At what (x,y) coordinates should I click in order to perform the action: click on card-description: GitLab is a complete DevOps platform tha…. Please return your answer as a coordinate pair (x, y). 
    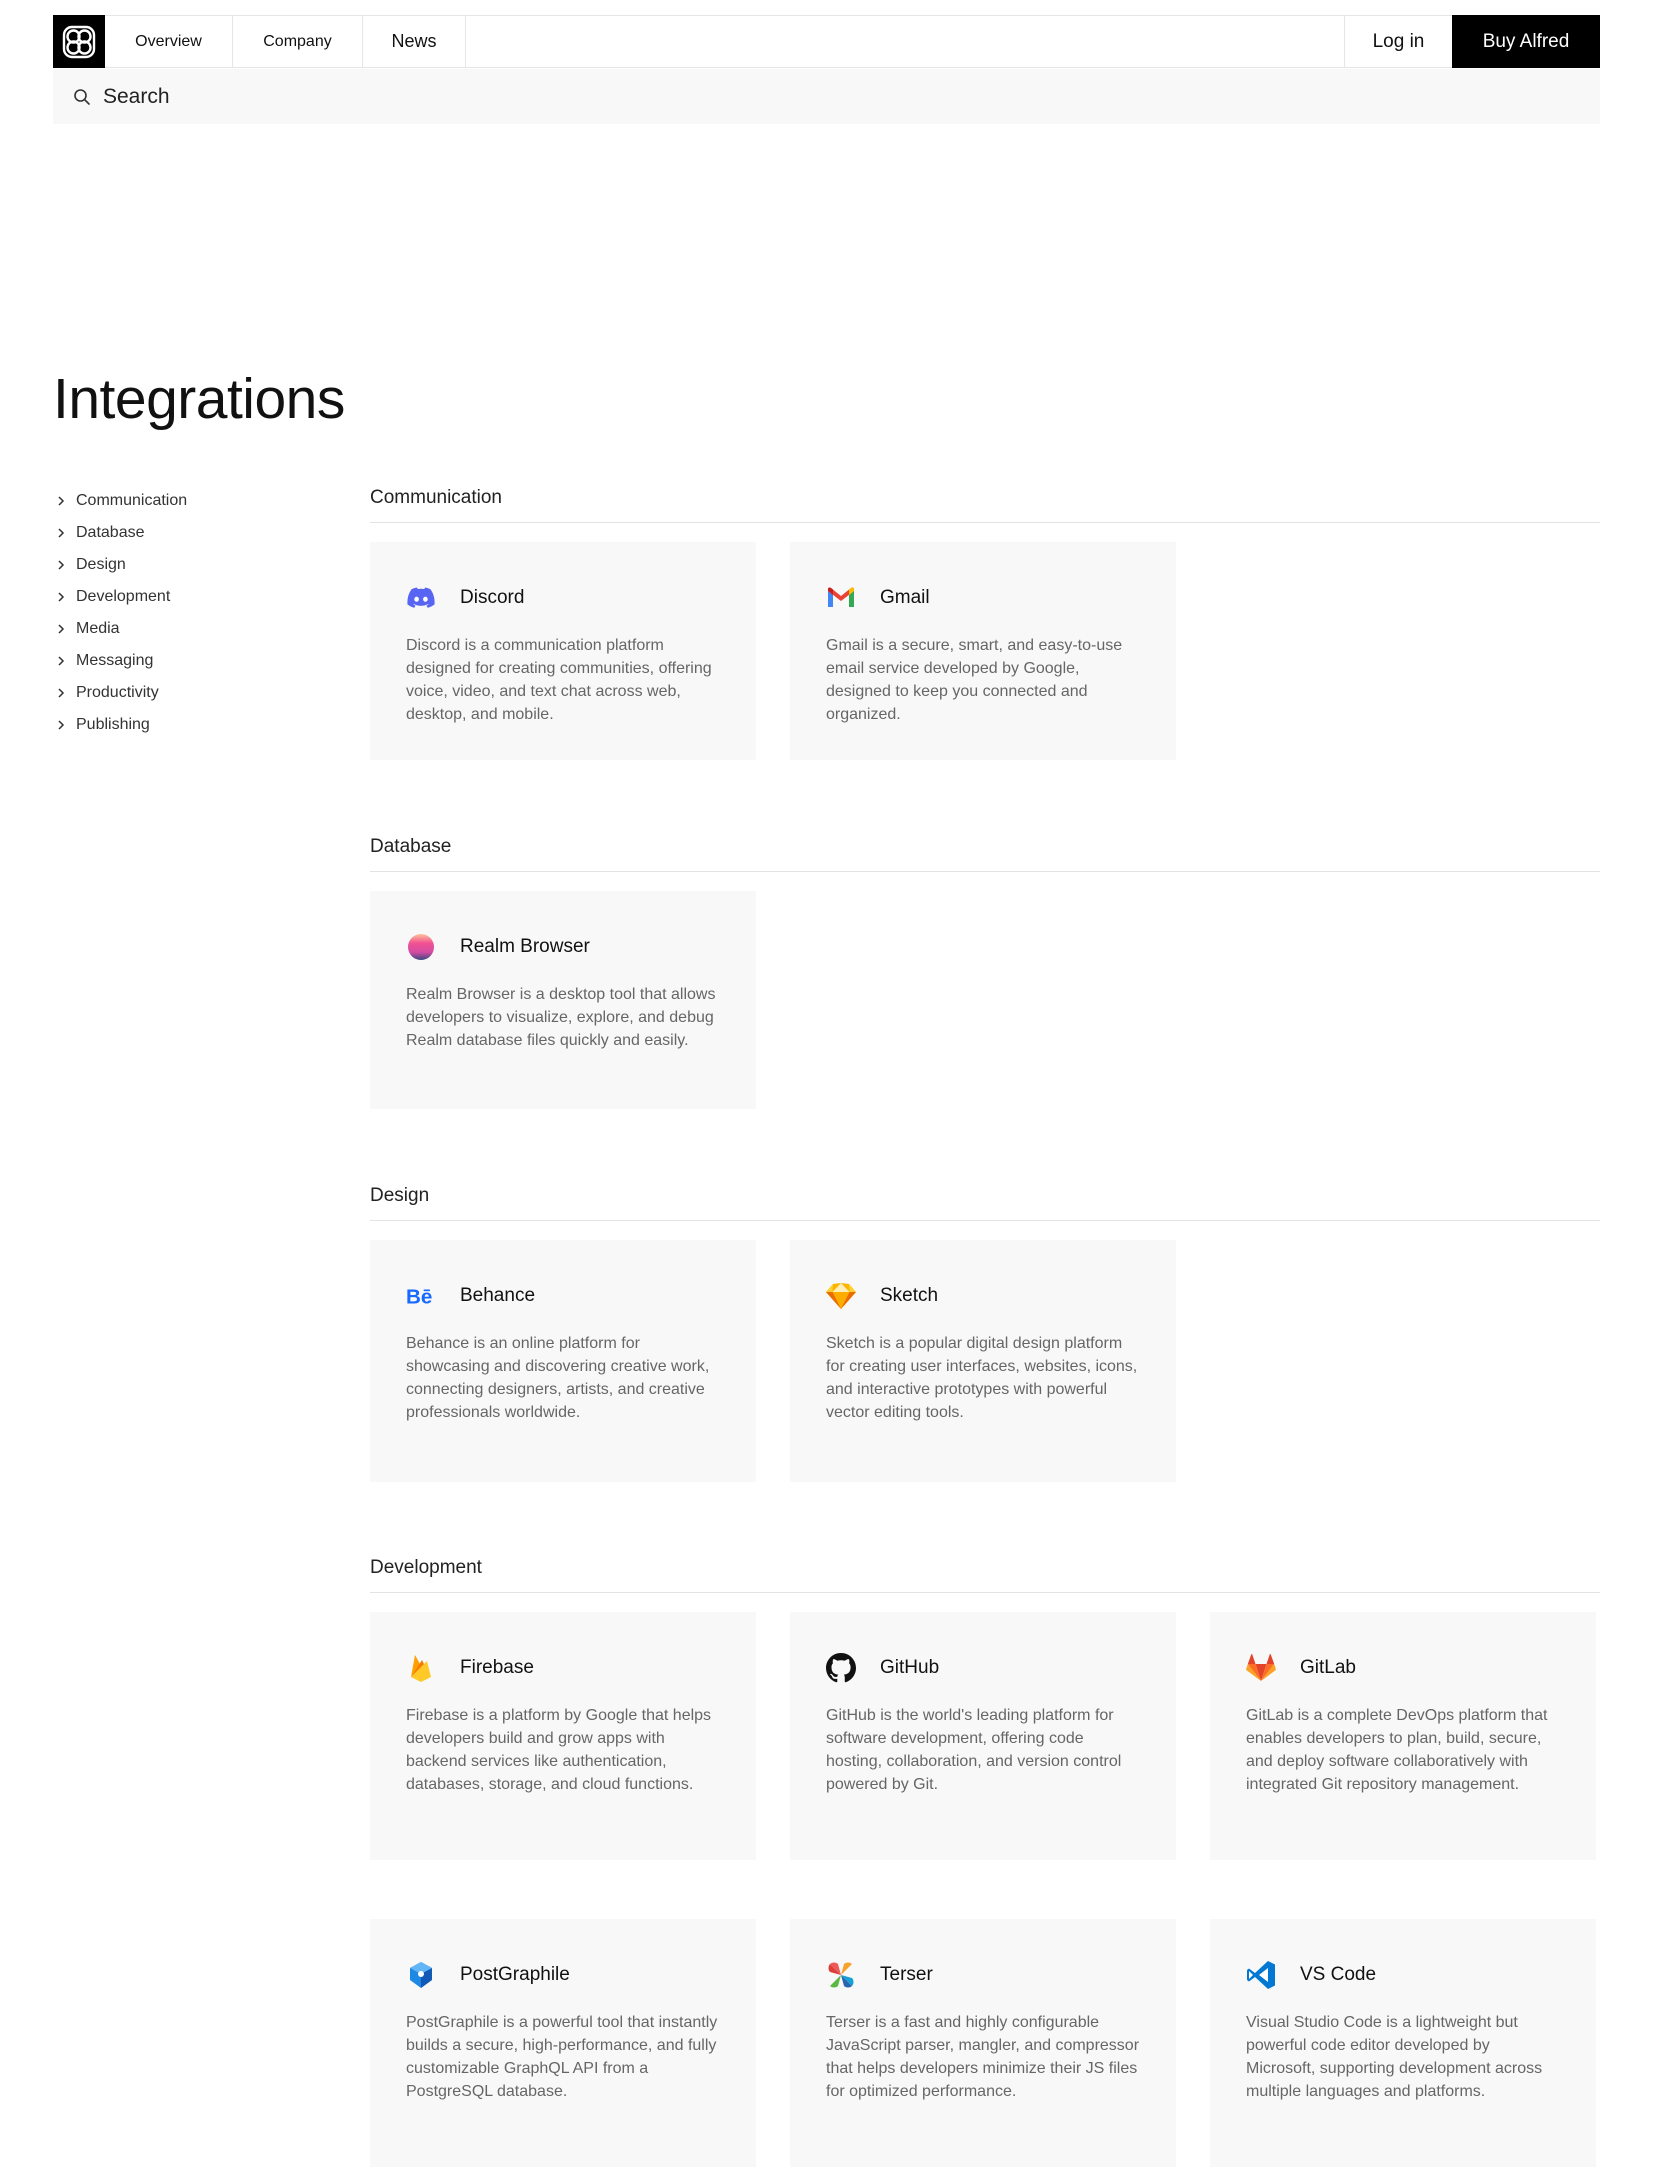
    Looking at the image, I should click on (1397, 1750).